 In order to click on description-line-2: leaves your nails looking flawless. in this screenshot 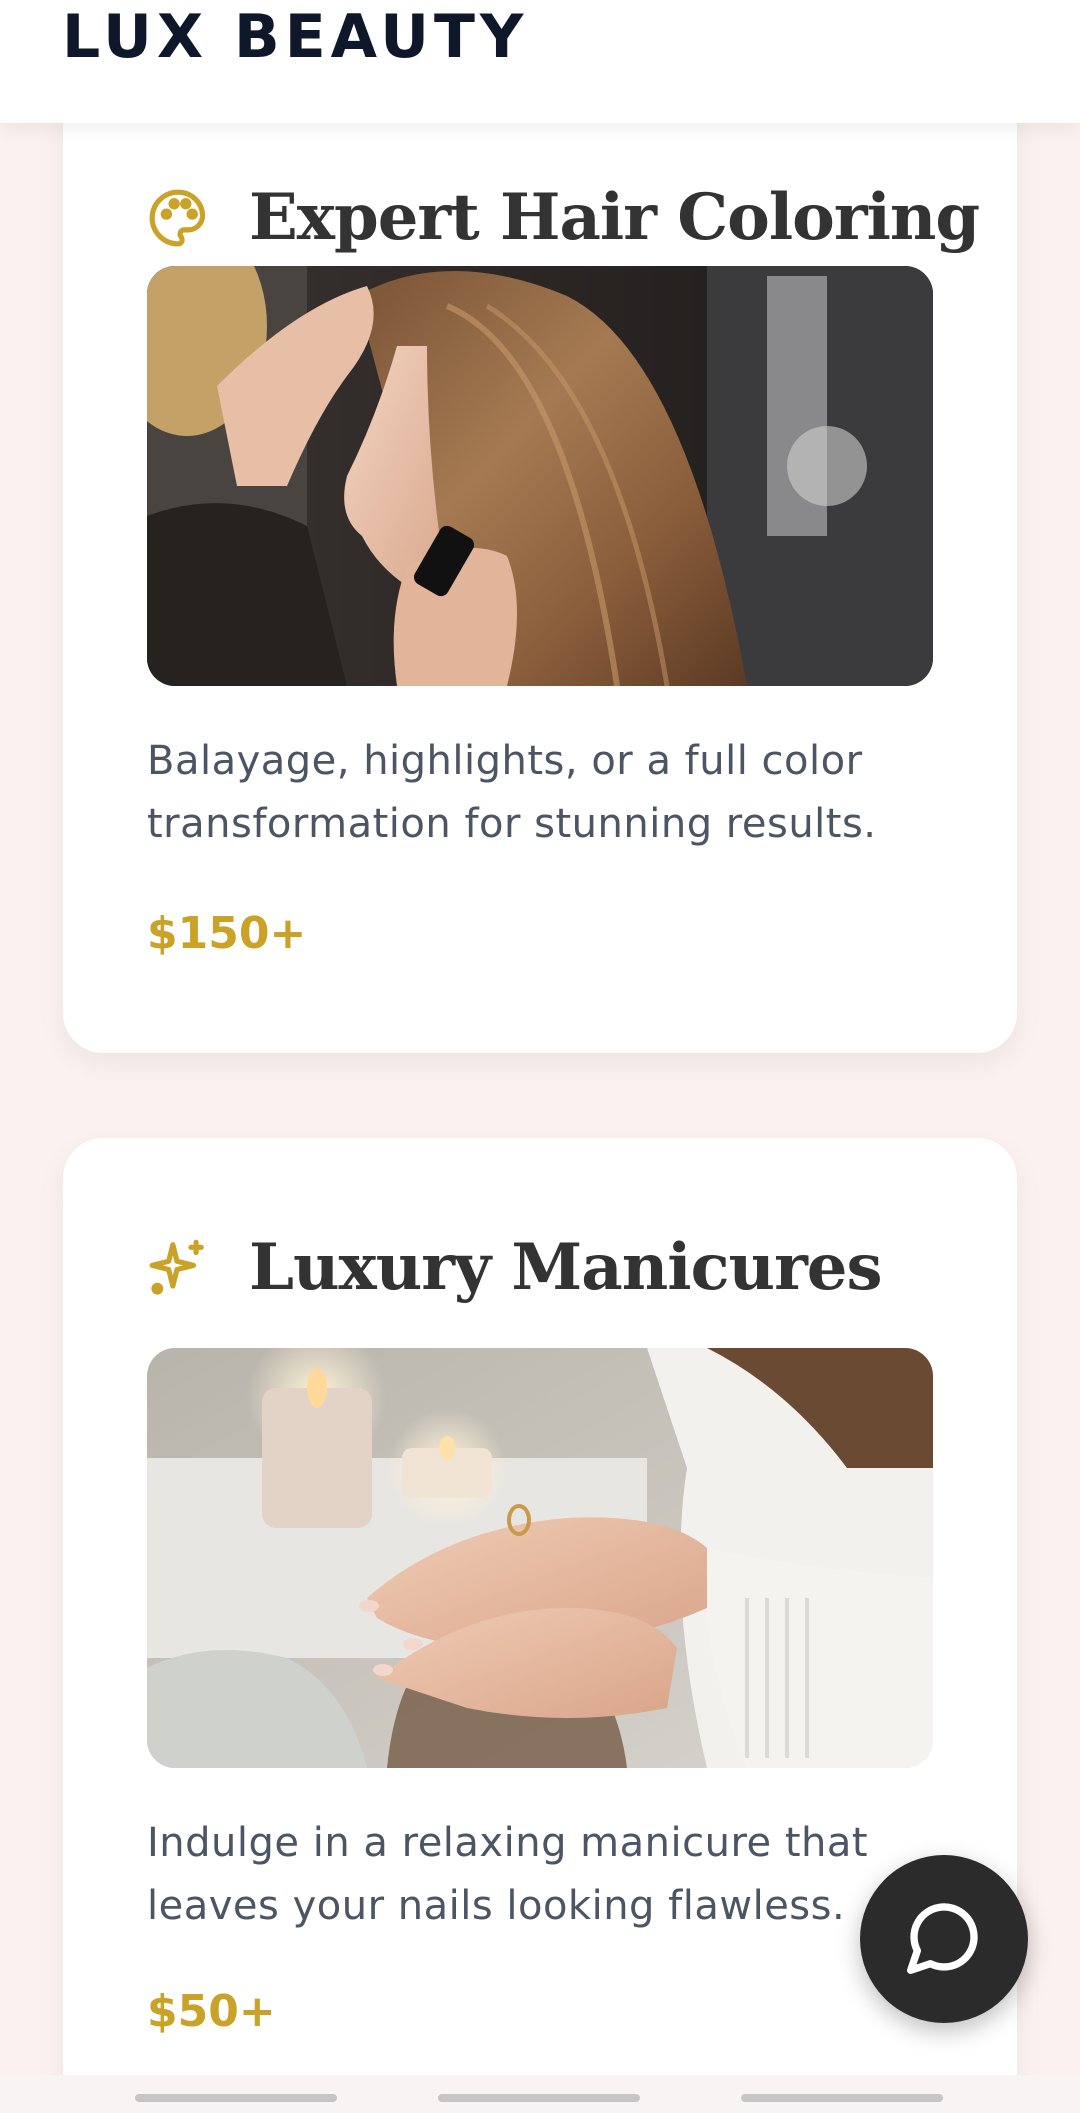, I will do `click(496, 1906)`.